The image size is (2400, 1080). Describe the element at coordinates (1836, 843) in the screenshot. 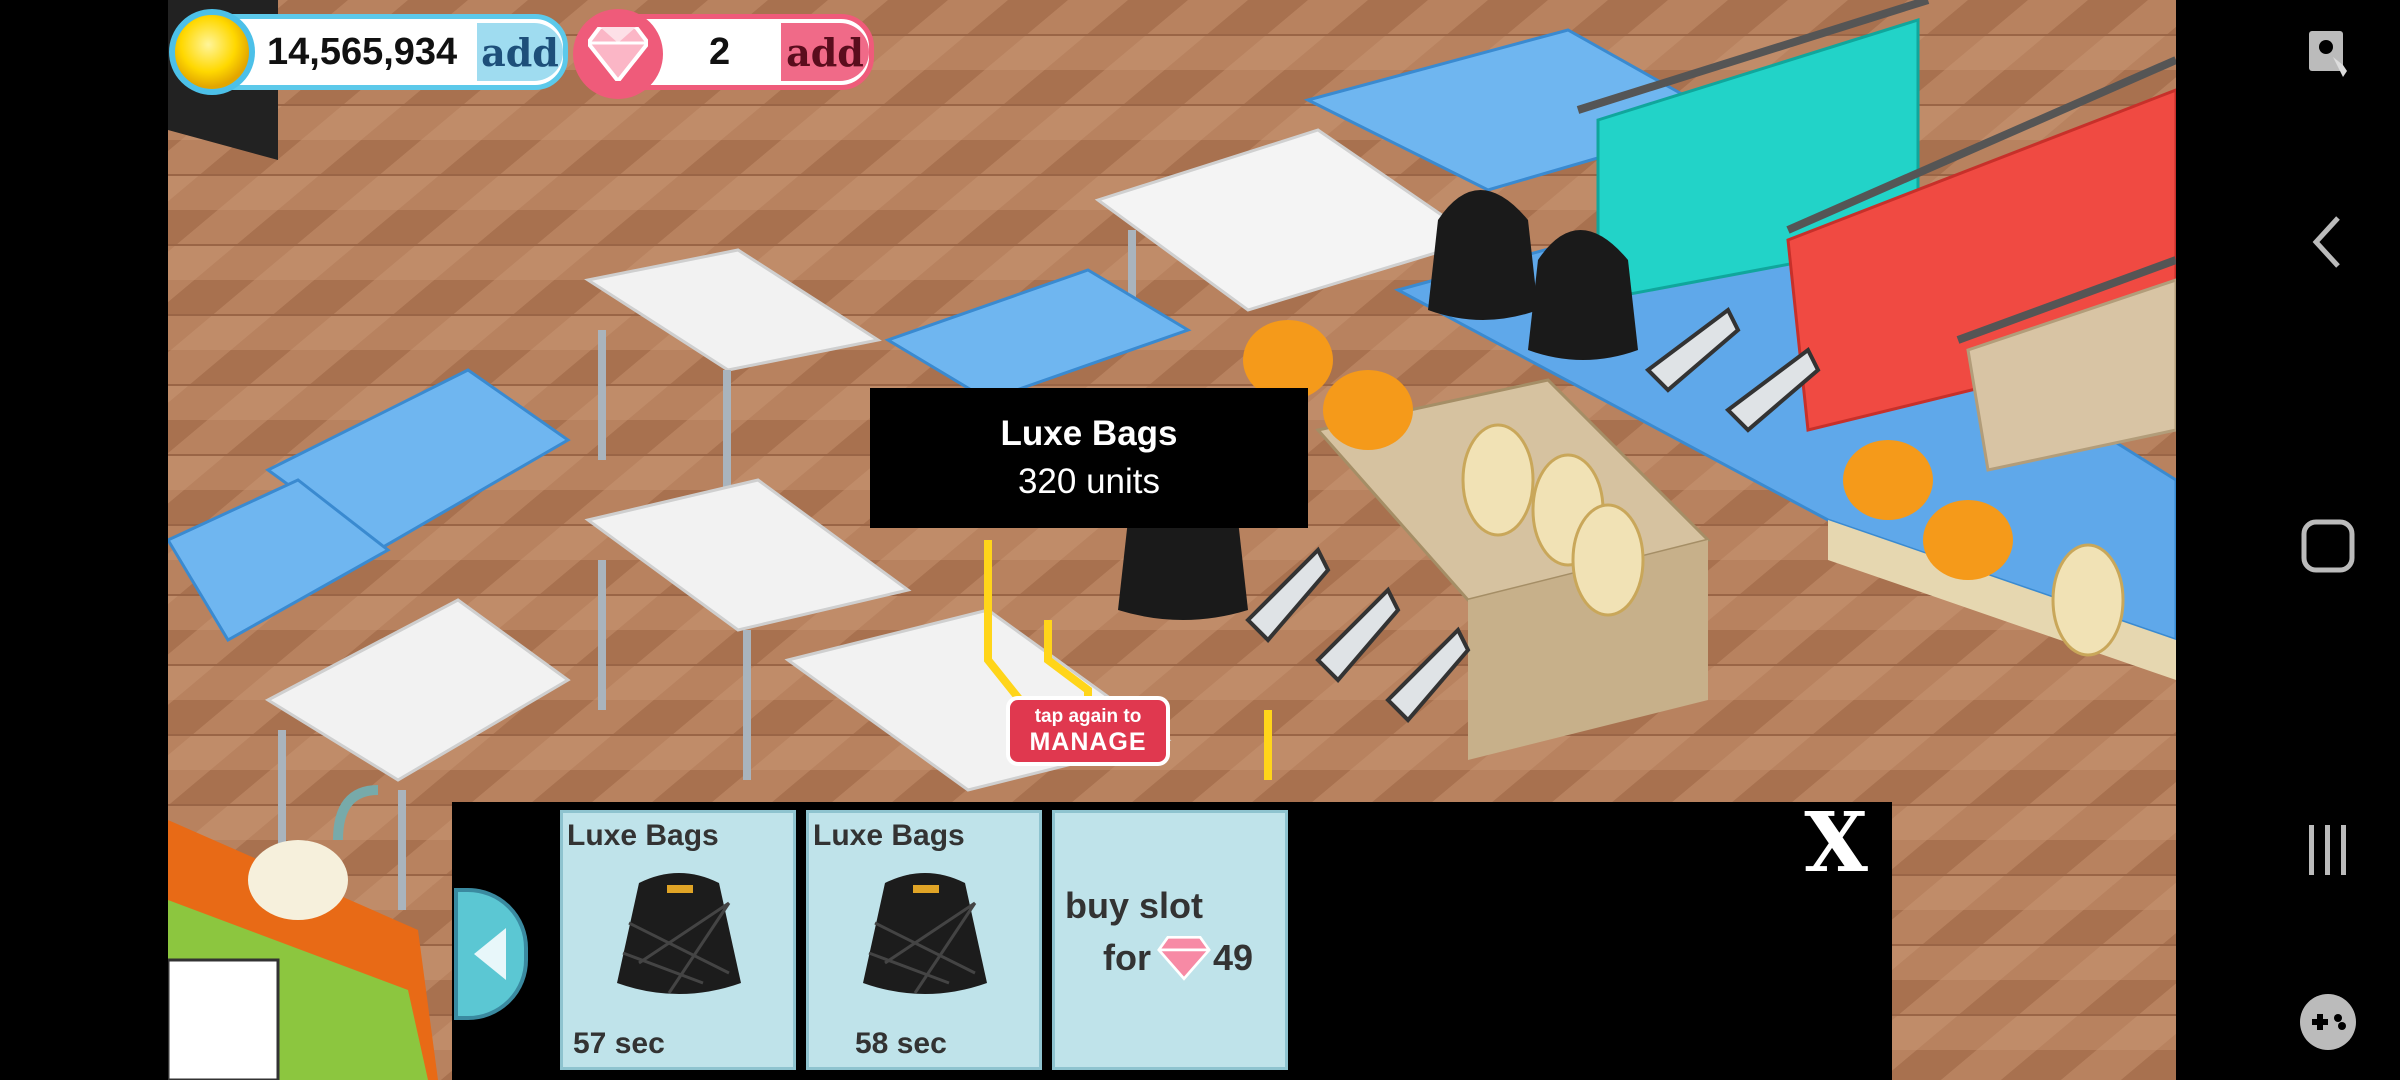

I see `close-panel-button: X` at that location.